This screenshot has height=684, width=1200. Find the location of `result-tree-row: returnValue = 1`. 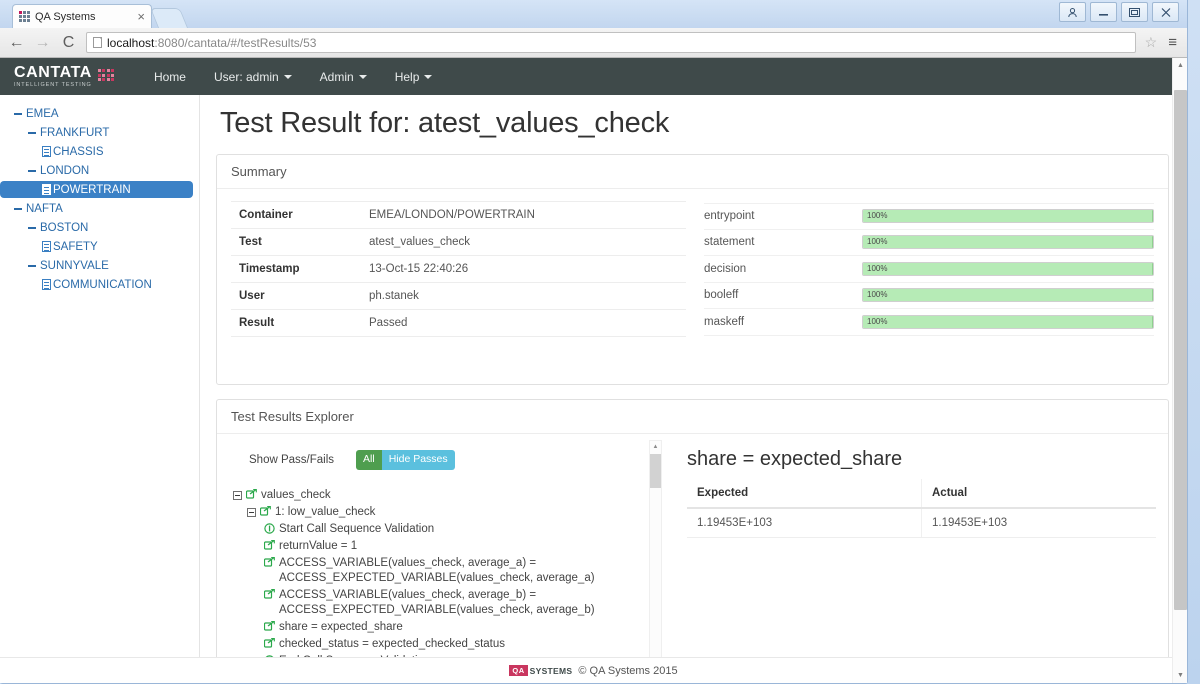

result-tree-row: returnValue = 1 is located at coordinates (448, 547).